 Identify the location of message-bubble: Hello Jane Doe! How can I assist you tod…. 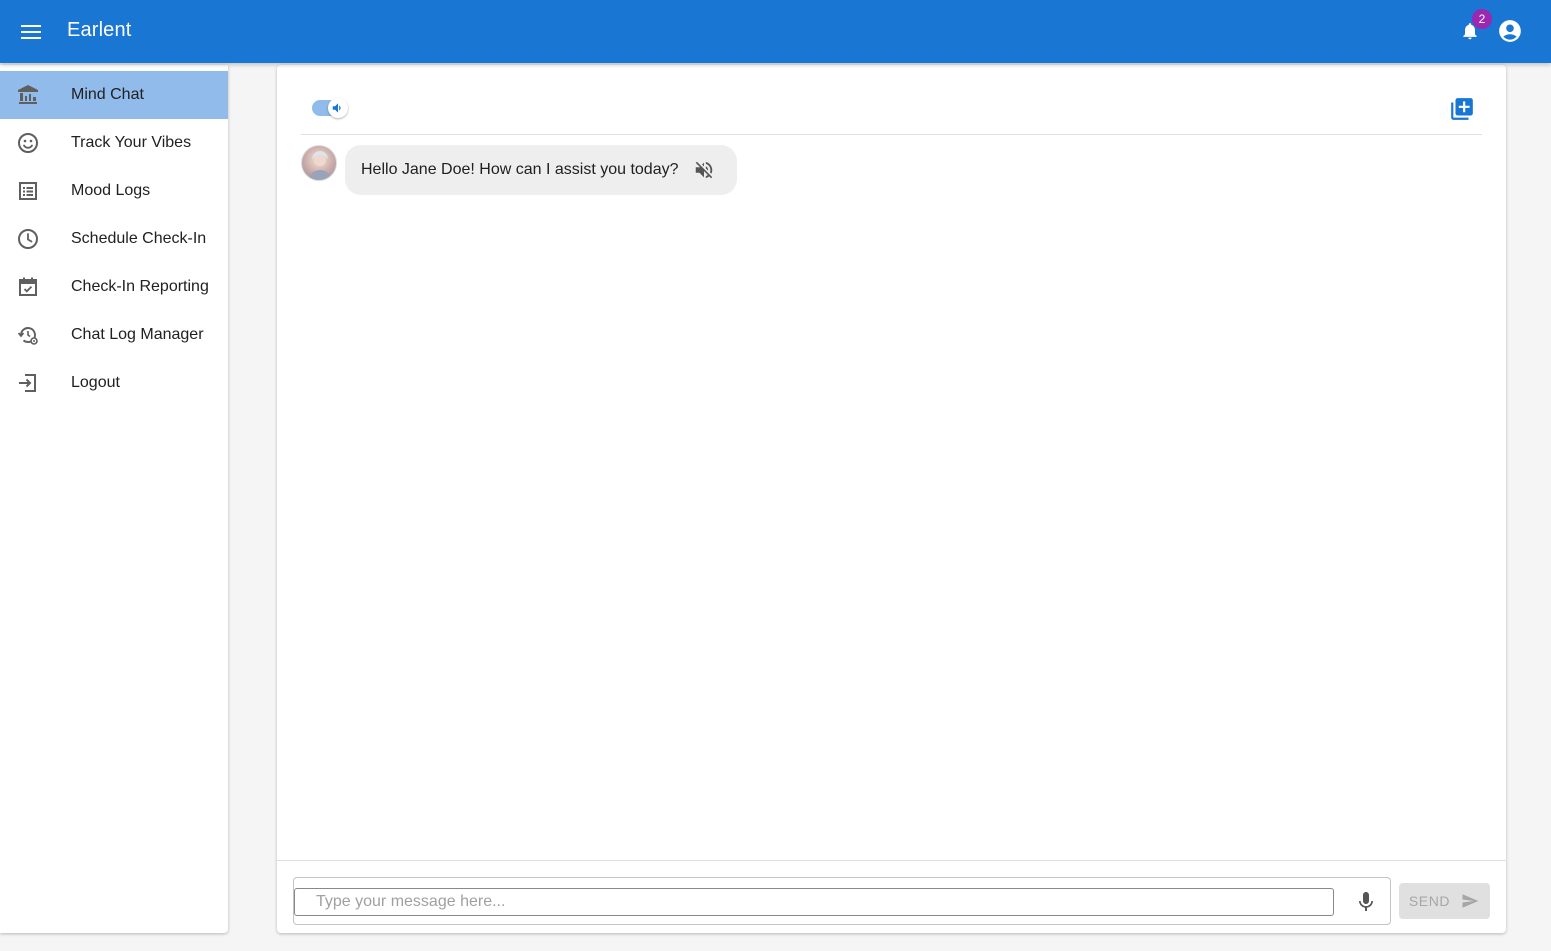
(541, 170).